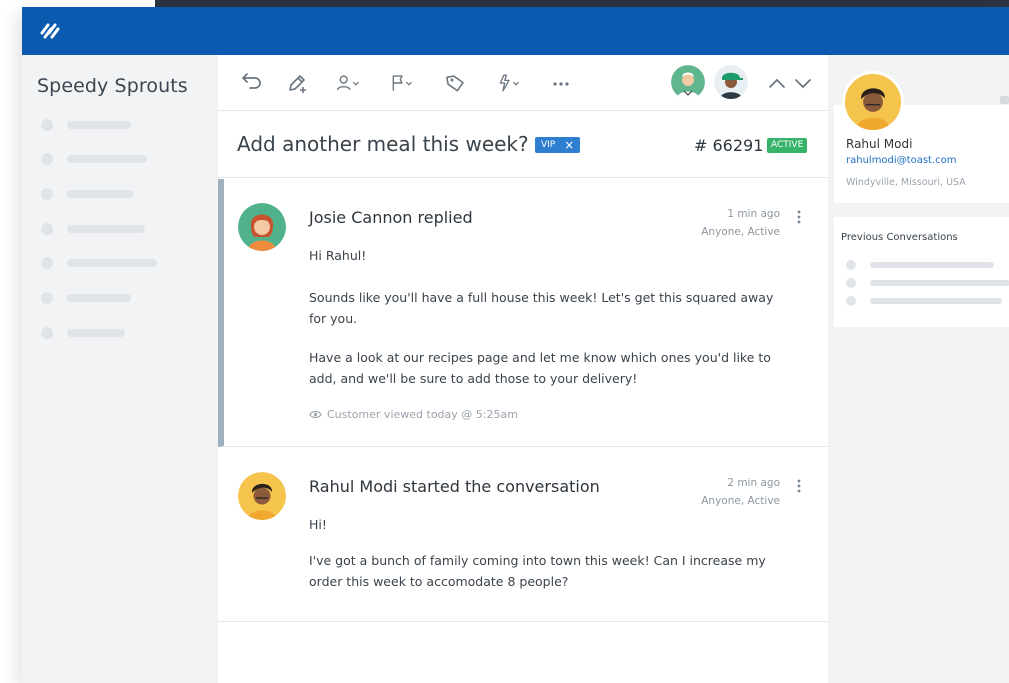 This screenshot has height=683, width=1009. I want to click on ticket-number: # 66291, so click(729, 145).